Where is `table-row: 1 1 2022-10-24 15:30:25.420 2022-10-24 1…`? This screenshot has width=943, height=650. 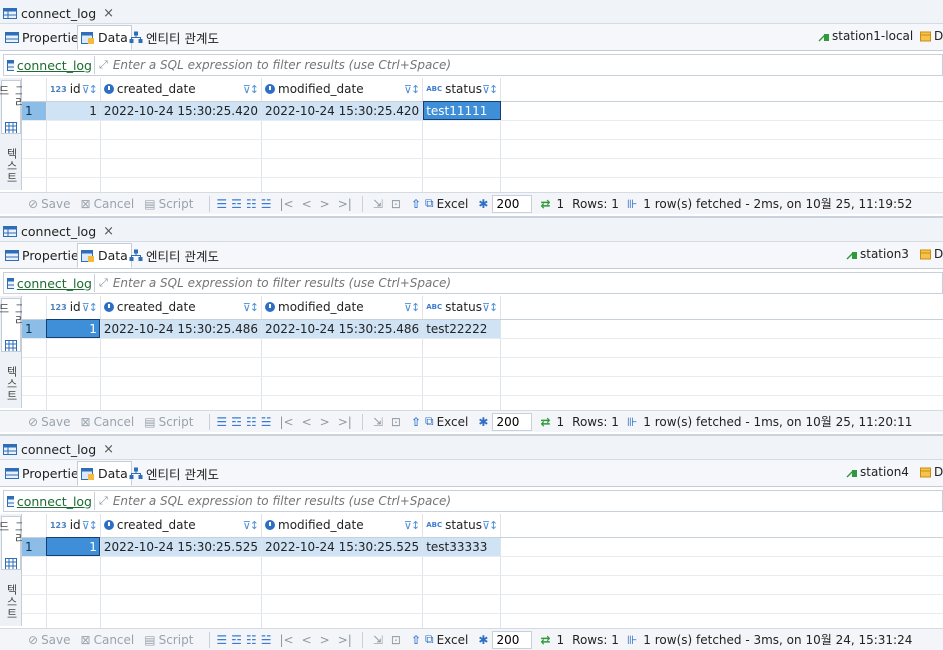 table-row: 1 1 2022-10-24 15:30:25.420 2022-10-24 1… is located at coordinates (482, 111).